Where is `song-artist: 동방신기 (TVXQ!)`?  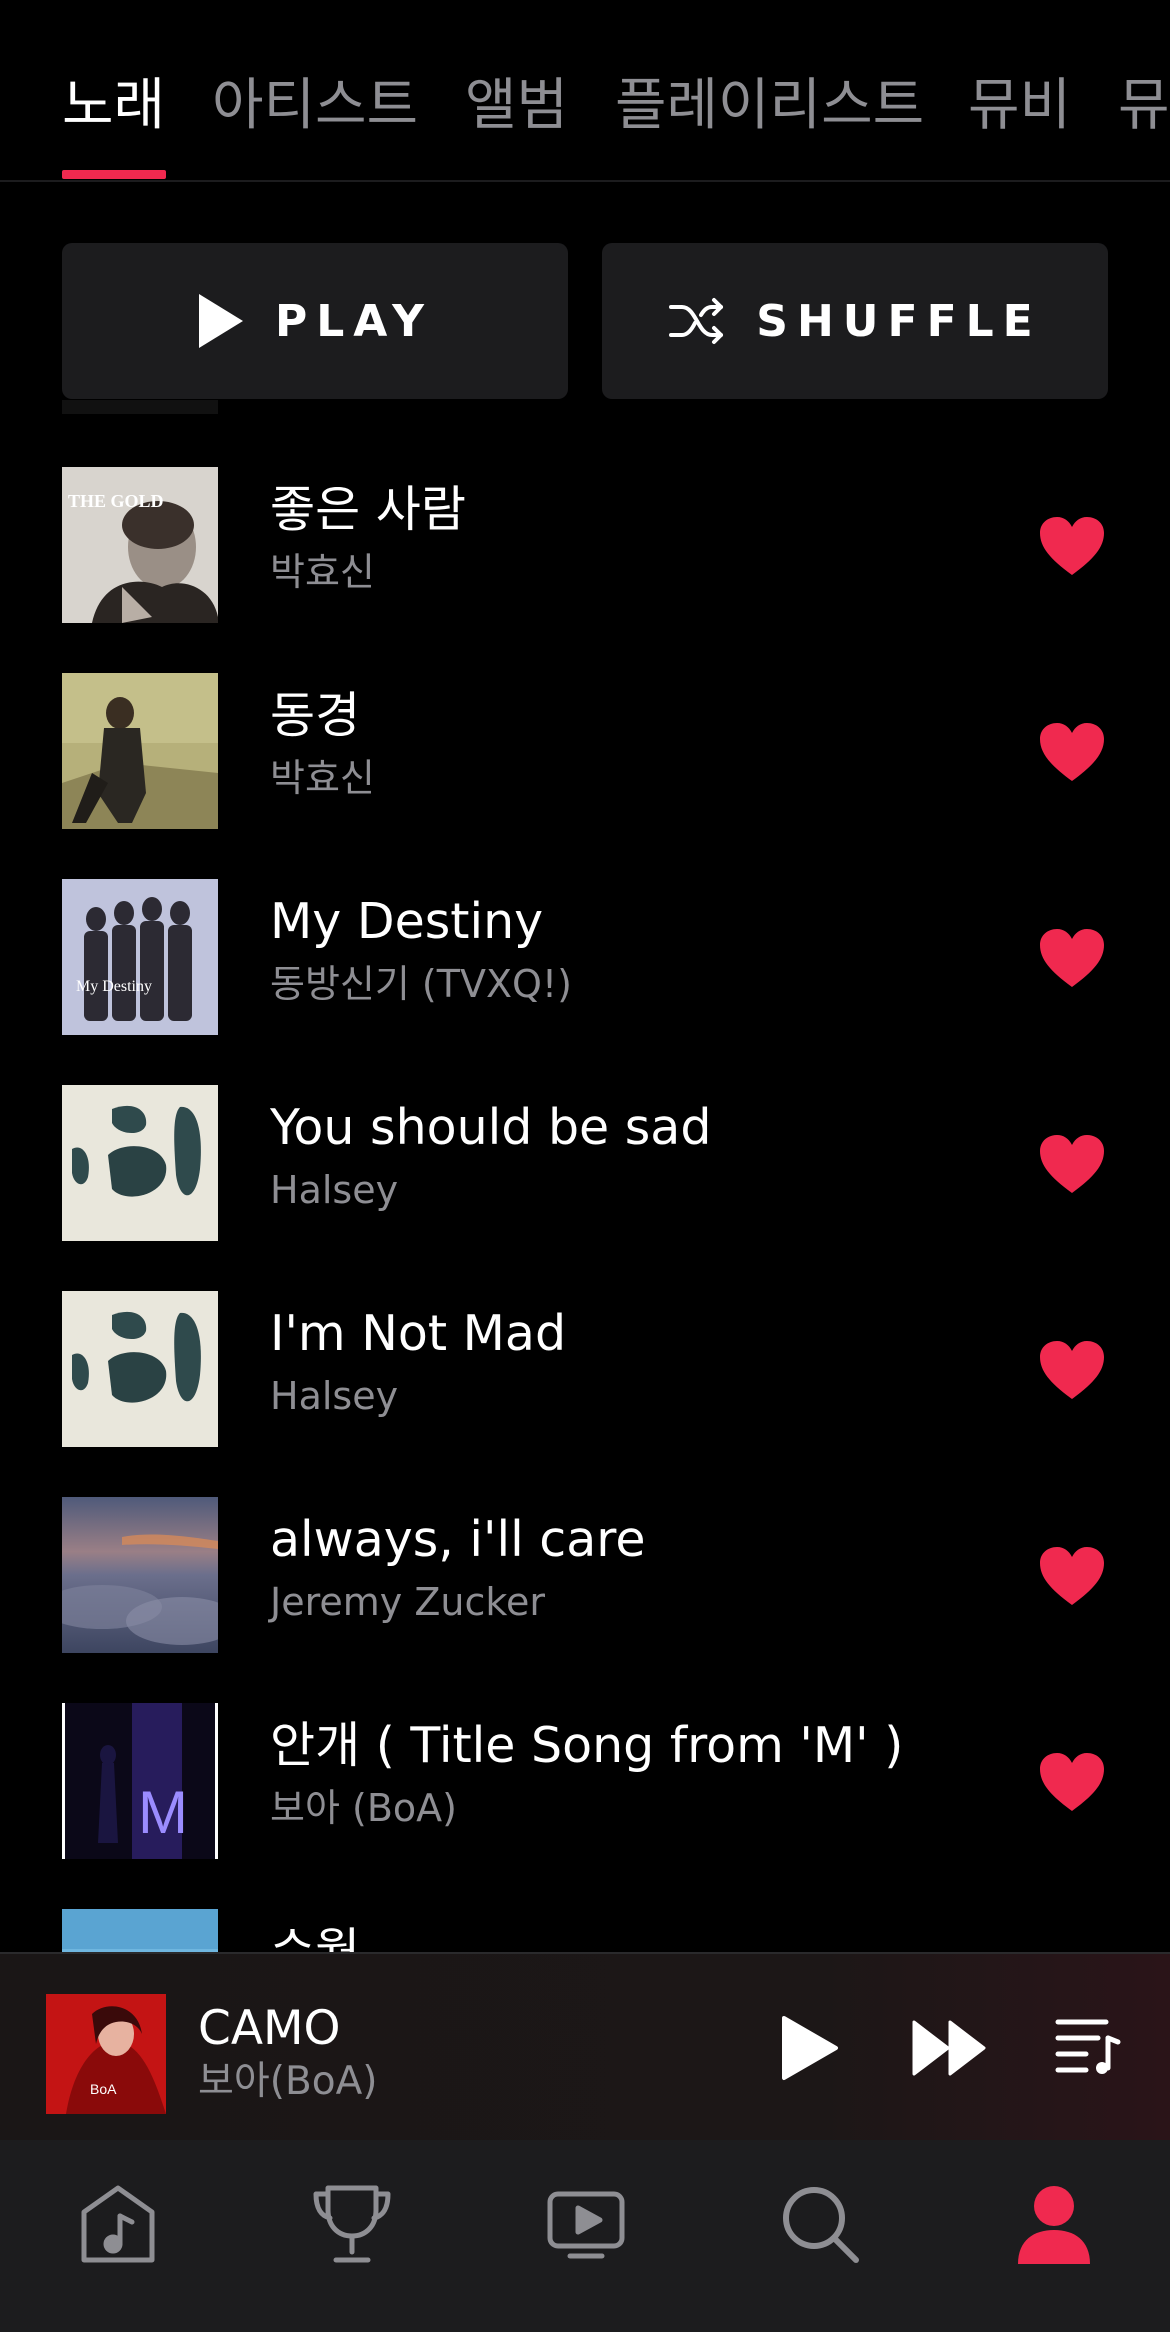
song-artist: 동방신기 (TVXQ!) is located at coordinates (421, 984).